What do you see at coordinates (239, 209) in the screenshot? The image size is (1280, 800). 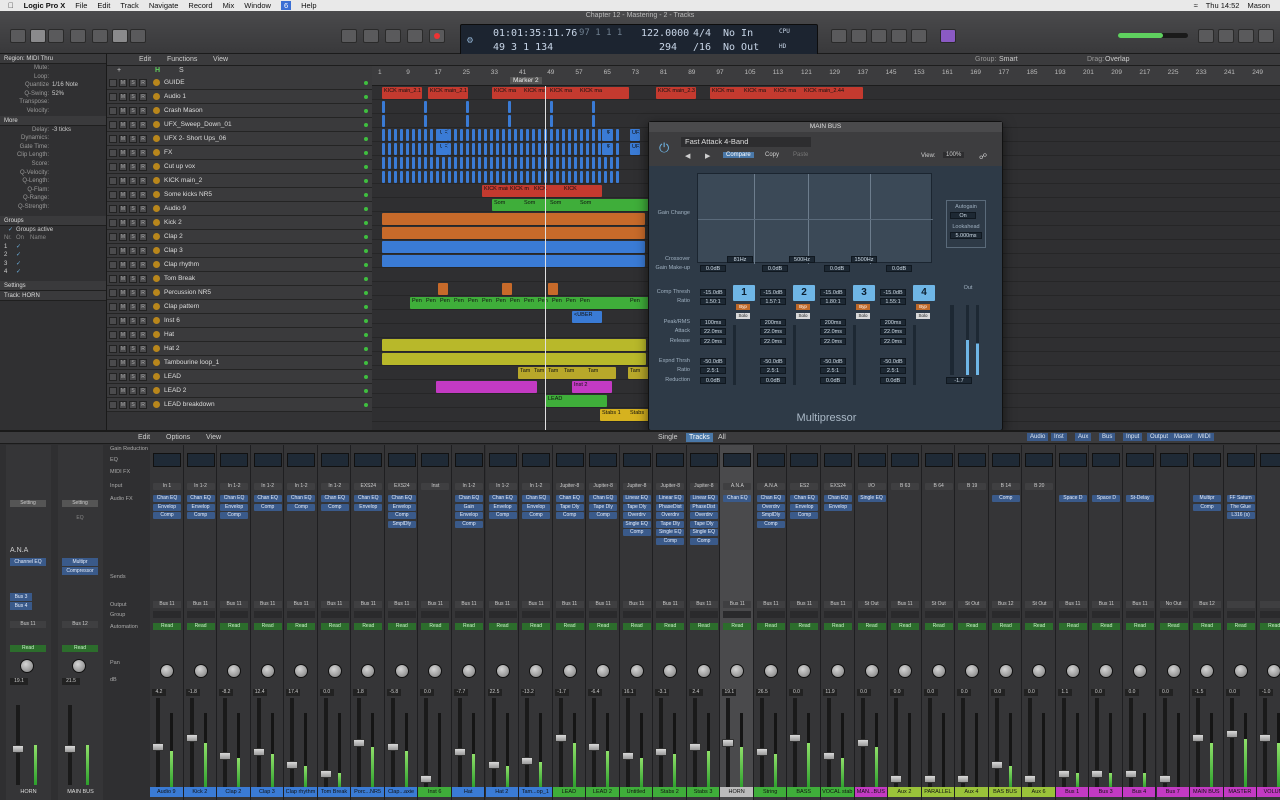 I see `track-header: M S R Audio 9` at bounding box center [239, 209].